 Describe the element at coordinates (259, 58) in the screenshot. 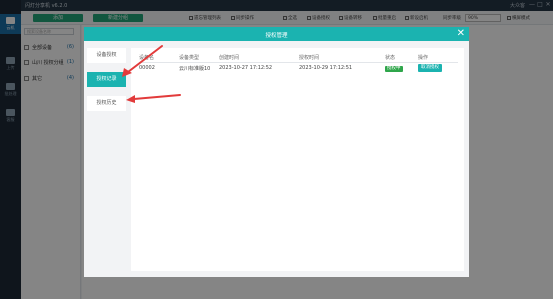

I see `col-created: 创建时间` at that location.